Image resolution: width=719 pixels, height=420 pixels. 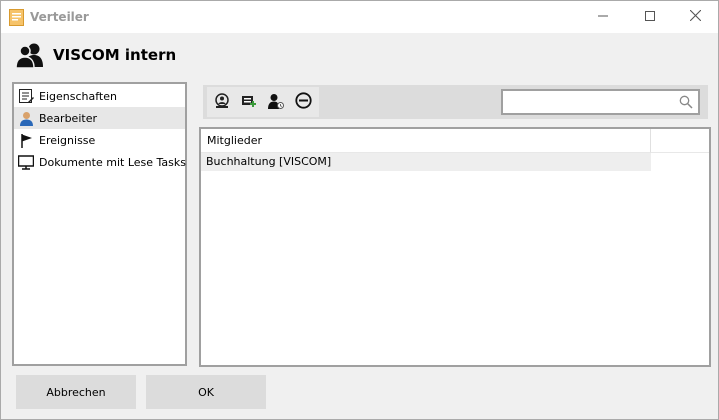 What do you see at coordinates (26, 96) in the screenshot?
I see `properties-list-icon` at bounding box center [26, 96].